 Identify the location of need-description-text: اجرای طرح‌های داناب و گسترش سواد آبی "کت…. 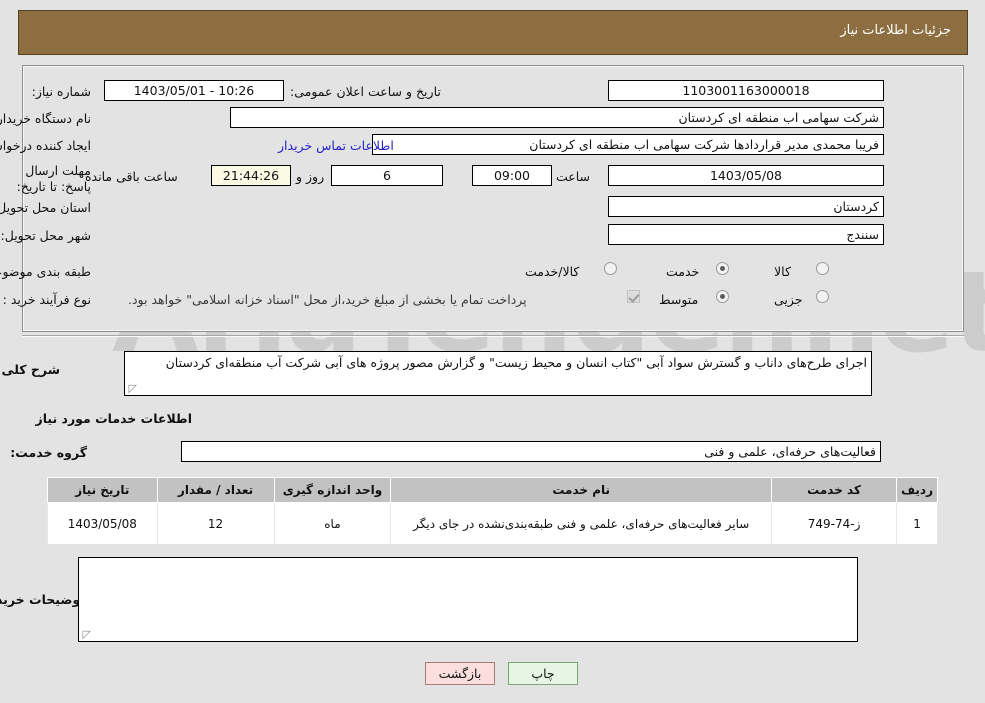
(498, 373).